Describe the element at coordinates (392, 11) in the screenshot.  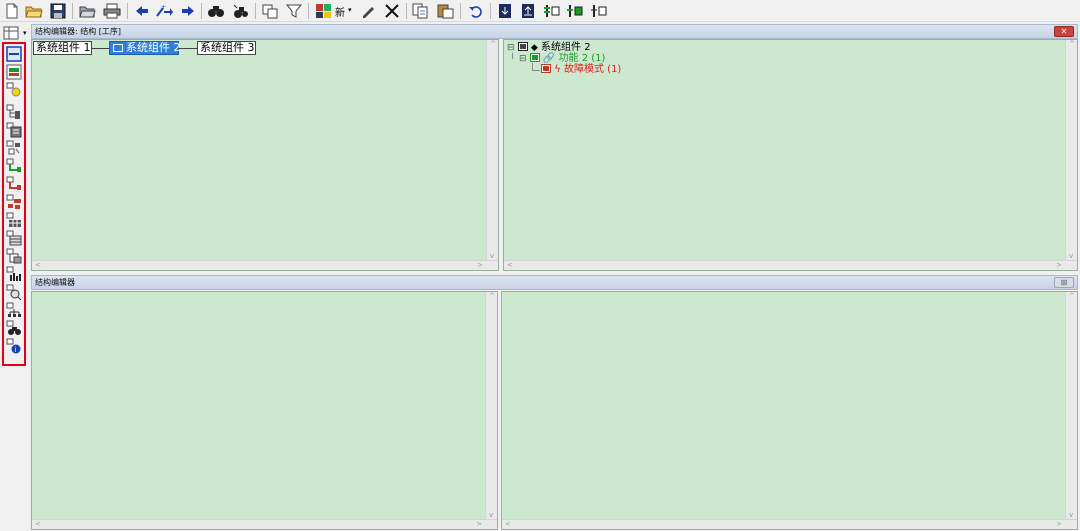
I see `delete-x-icon` at that location.